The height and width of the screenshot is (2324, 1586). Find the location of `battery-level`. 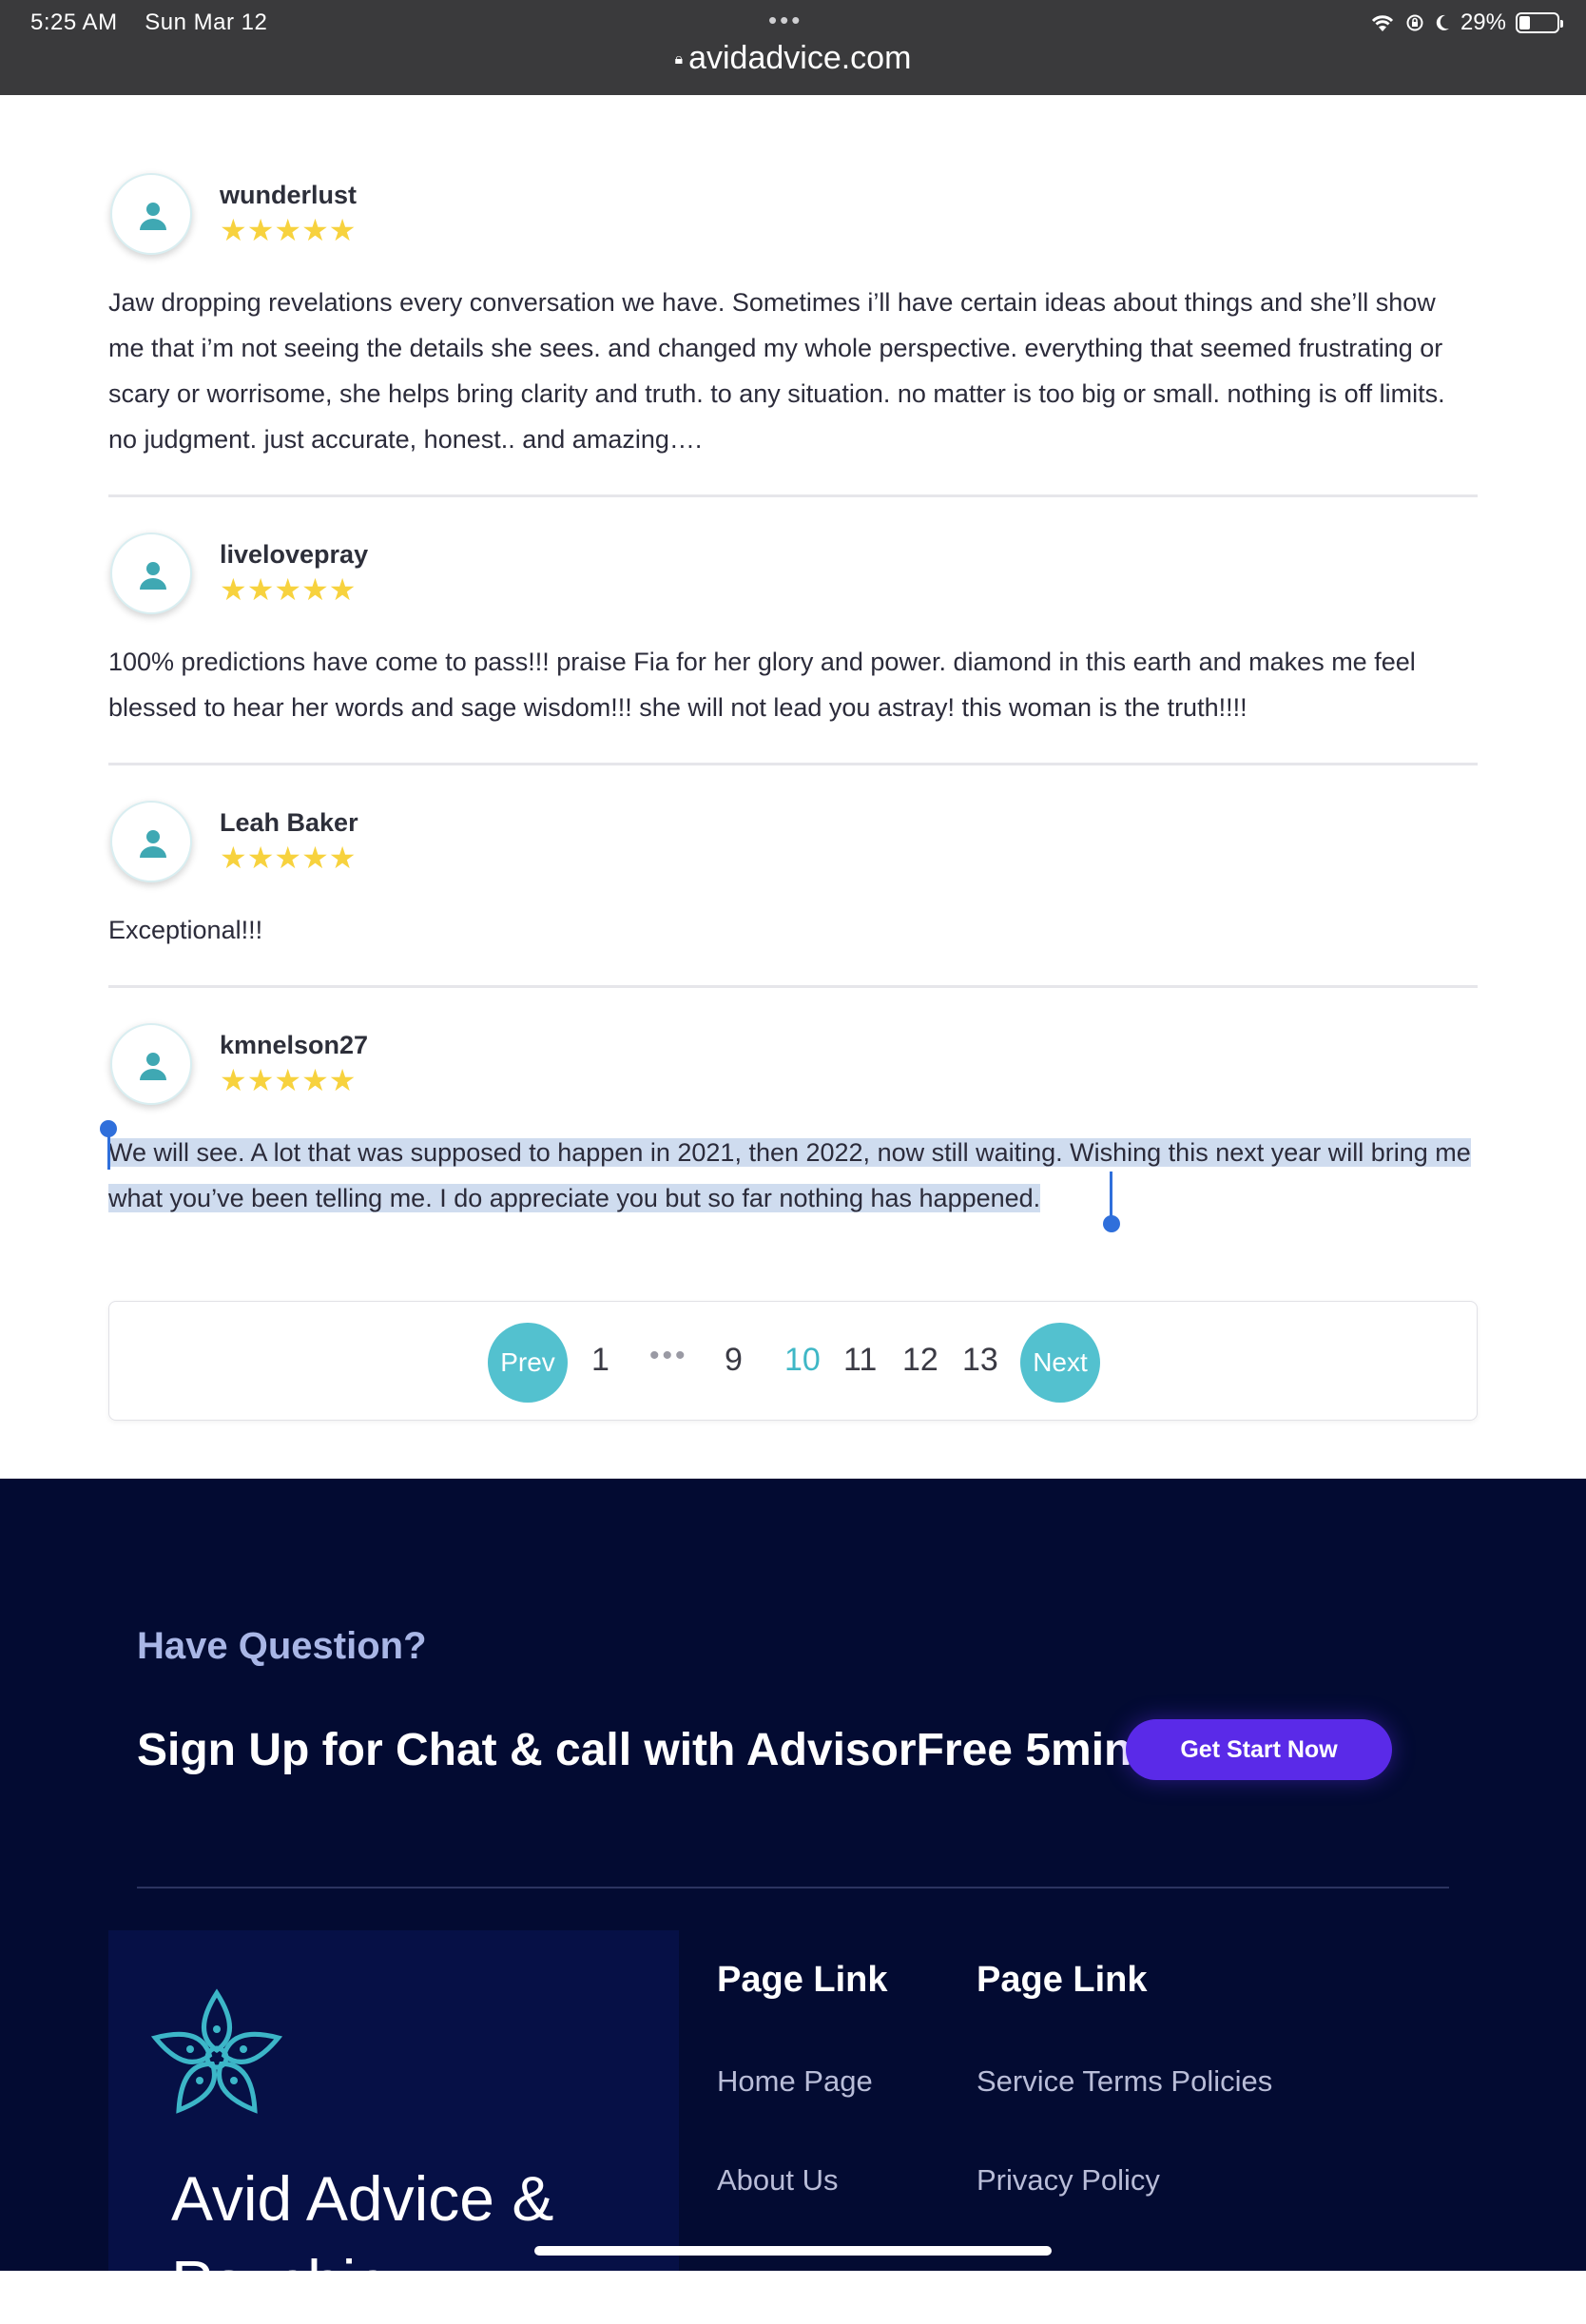

battery-level is located at coordinates (1524, 23).